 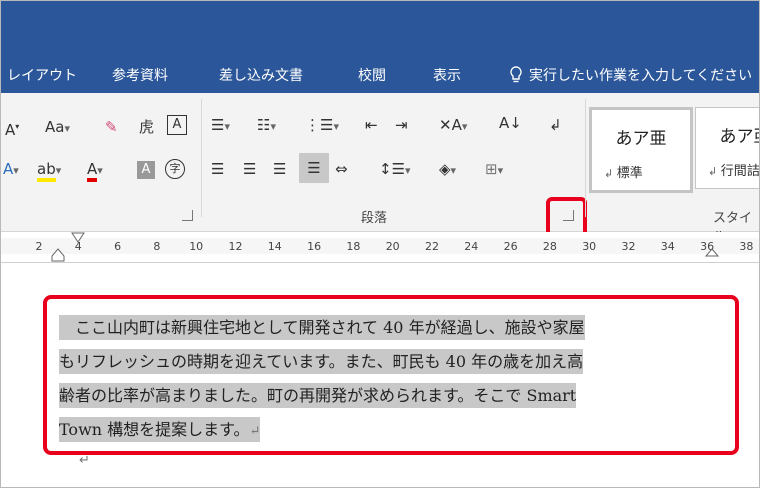 What do you see at coordinates (712, 255) in the screenshot?
I see `right-indent-marker-icon` at bounding box center [712, 255].